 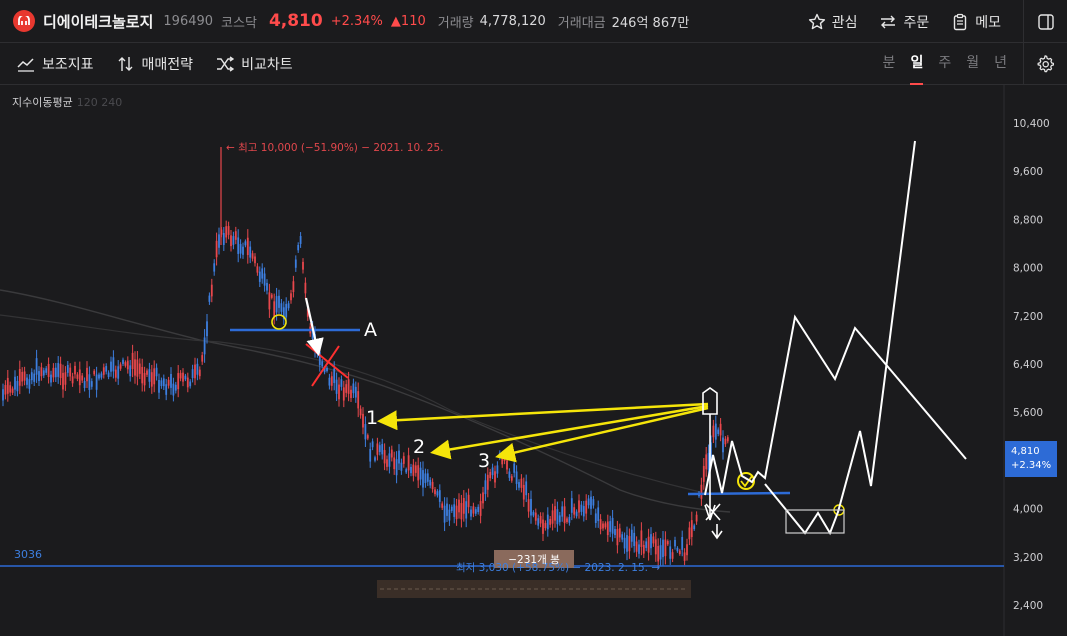 I want to click on tab-month: 월, so click(x=972, y=64).